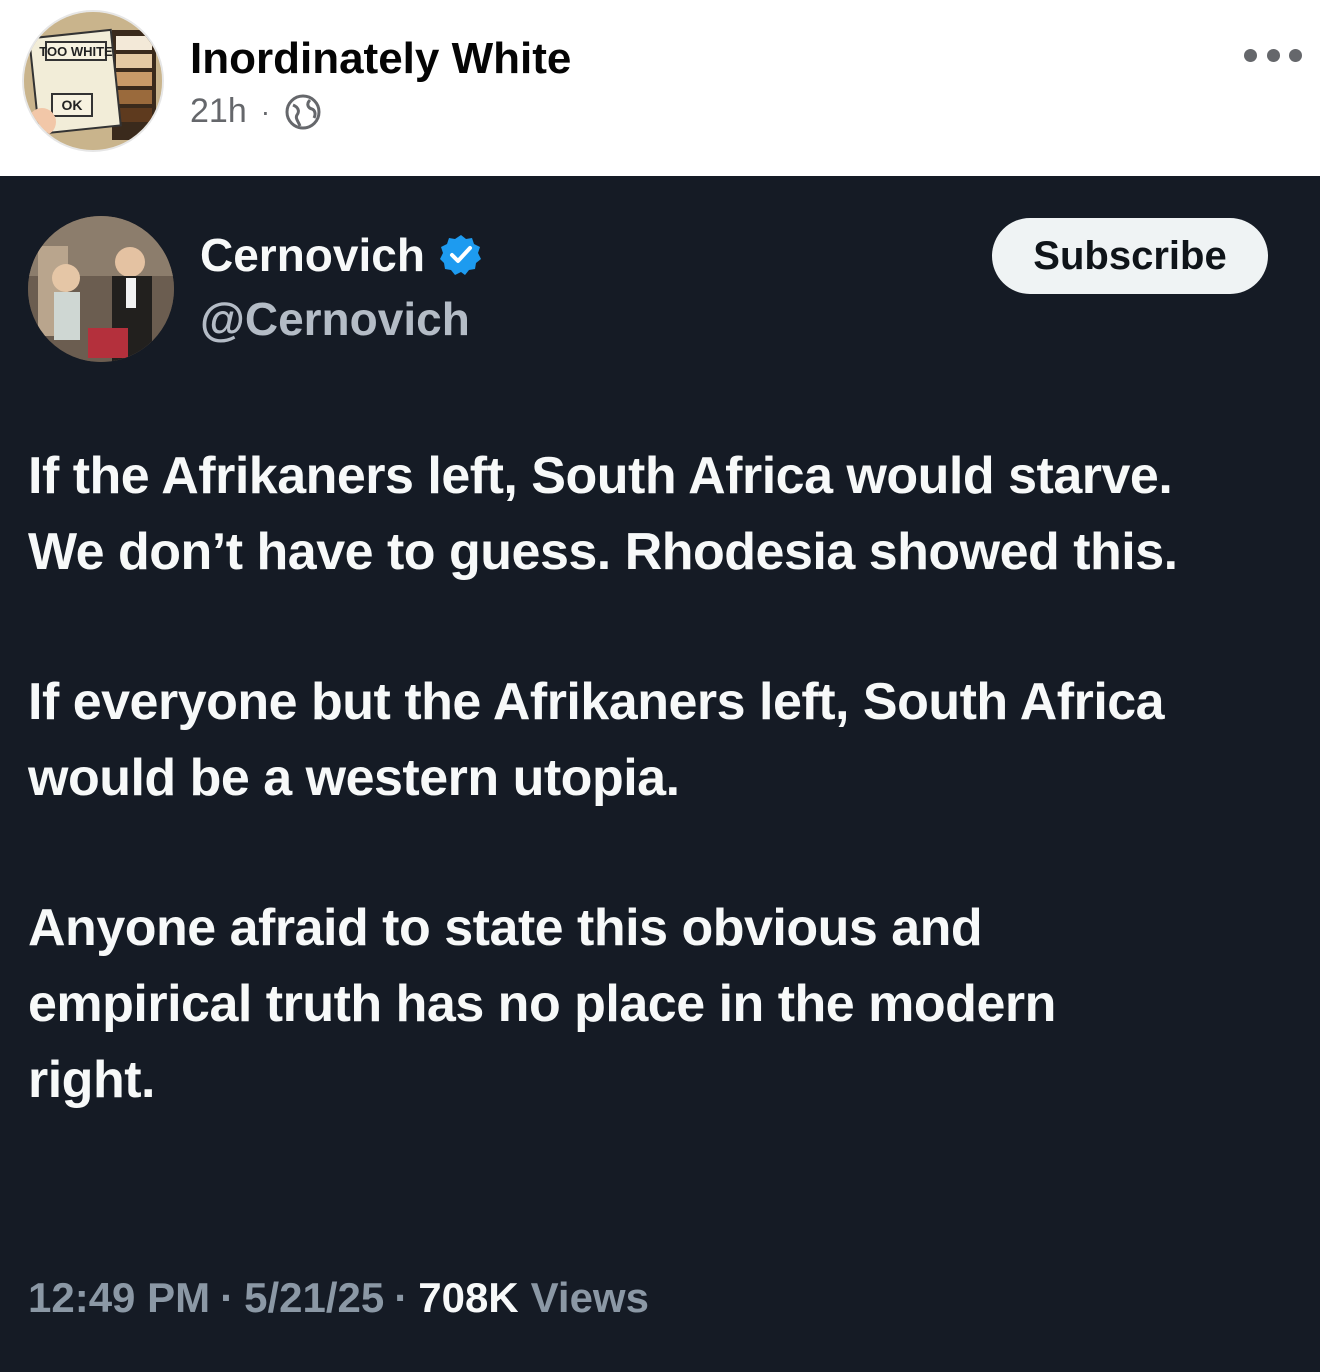 The width and height of the screenshot is (1320, 1372). What do you see at coordinates (660, 88) in the screenshot?
I see `post-header: TOO WHITE OK Inordinately White 21h ·` at bounding box center [660, 88].